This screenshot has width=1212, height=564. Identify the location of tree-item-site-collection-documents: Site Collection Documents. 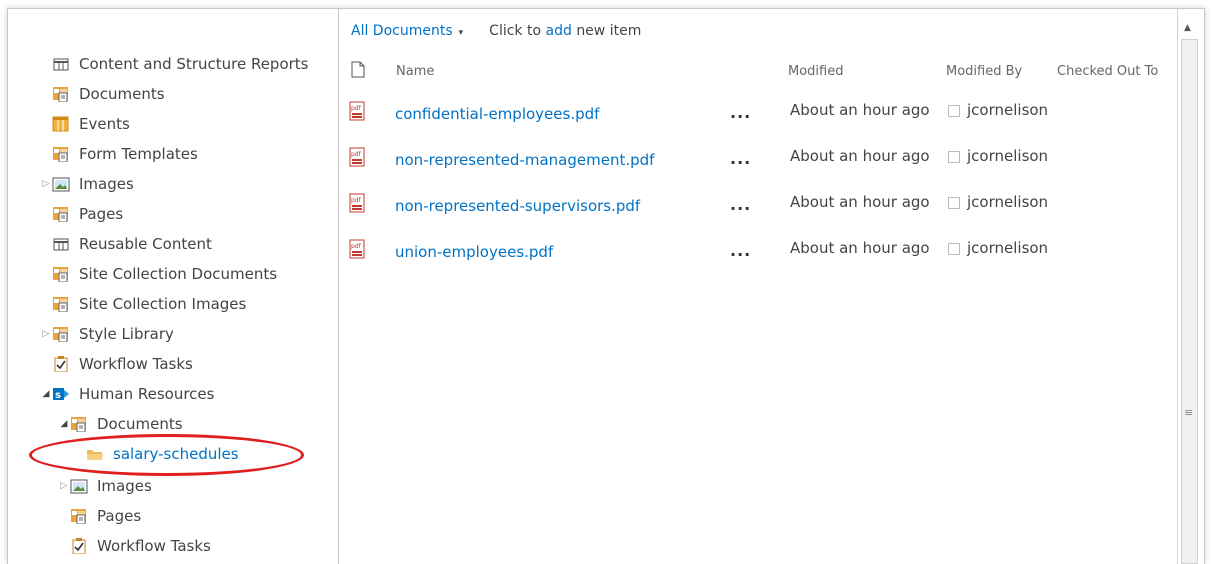
(158, 274).